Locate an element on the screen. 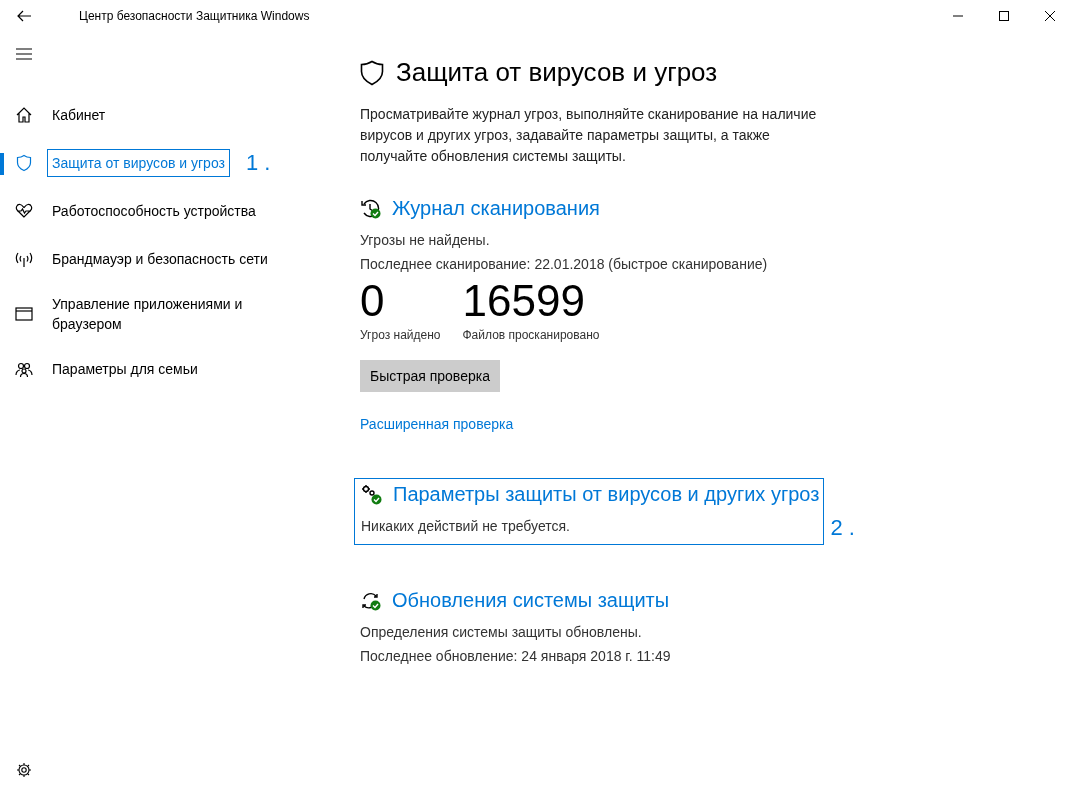 The width and height of the screenshot is (1072, 798). gears-check-icon is located at coordinates (372, 494).